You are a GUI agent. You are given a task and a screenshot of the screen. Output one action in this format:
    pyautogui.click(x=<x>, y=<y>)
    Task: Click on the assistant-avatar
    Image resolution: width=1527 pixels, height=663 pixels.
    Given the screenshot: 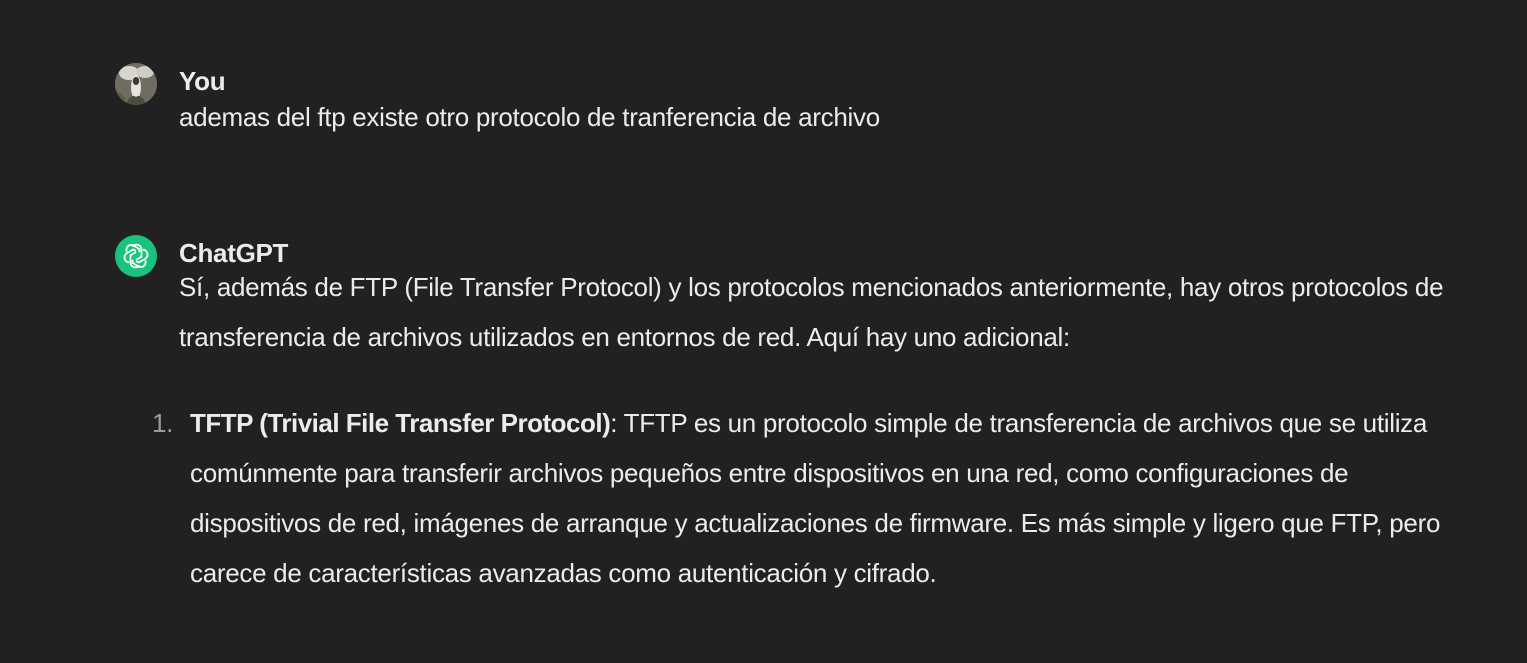 What is the action you would take?
    pyautogui.click(x=136, y=256)
    